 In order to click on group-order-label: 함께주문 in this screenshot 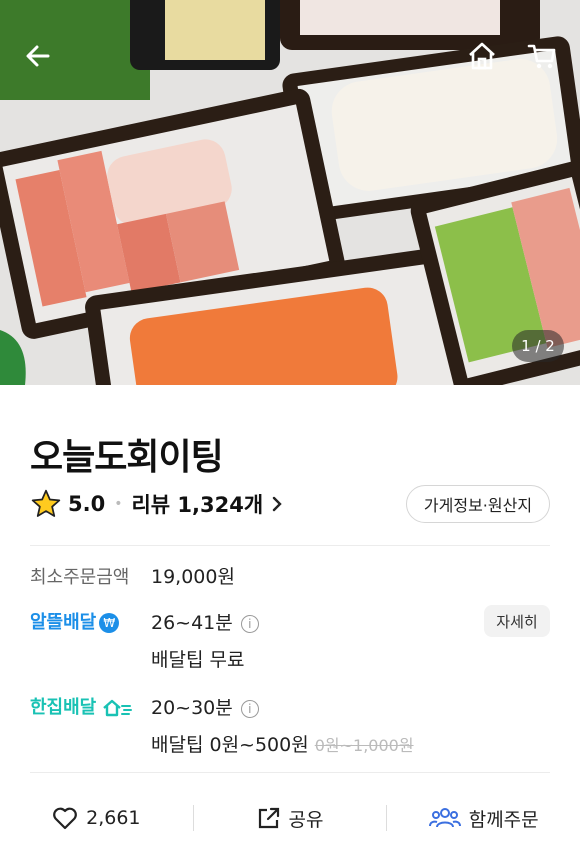, I will do `click(503, 819)`.